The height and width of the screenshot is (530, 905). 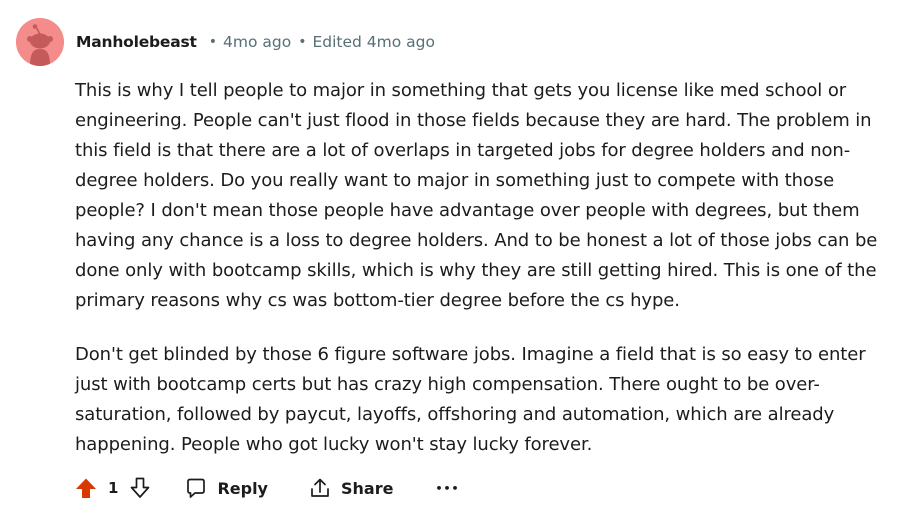 I want to click on vote-controls: 1, so click(x=113, y=488).